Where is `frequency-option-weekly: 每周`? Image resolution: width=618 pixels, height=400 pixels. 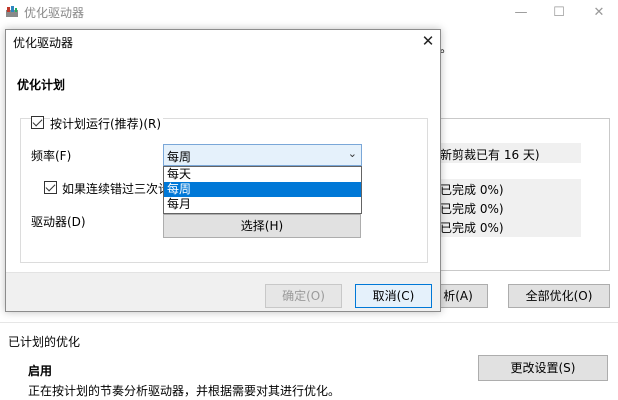 frequency-option-weekly: 每周 is located at coordinates (262, 189).